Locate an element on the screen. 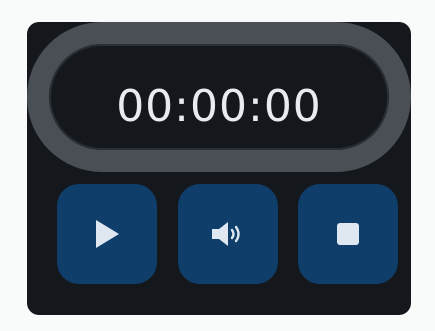 The width and height of the screenshot is (435, 331). volume-button is located at coordinates (228, 234).